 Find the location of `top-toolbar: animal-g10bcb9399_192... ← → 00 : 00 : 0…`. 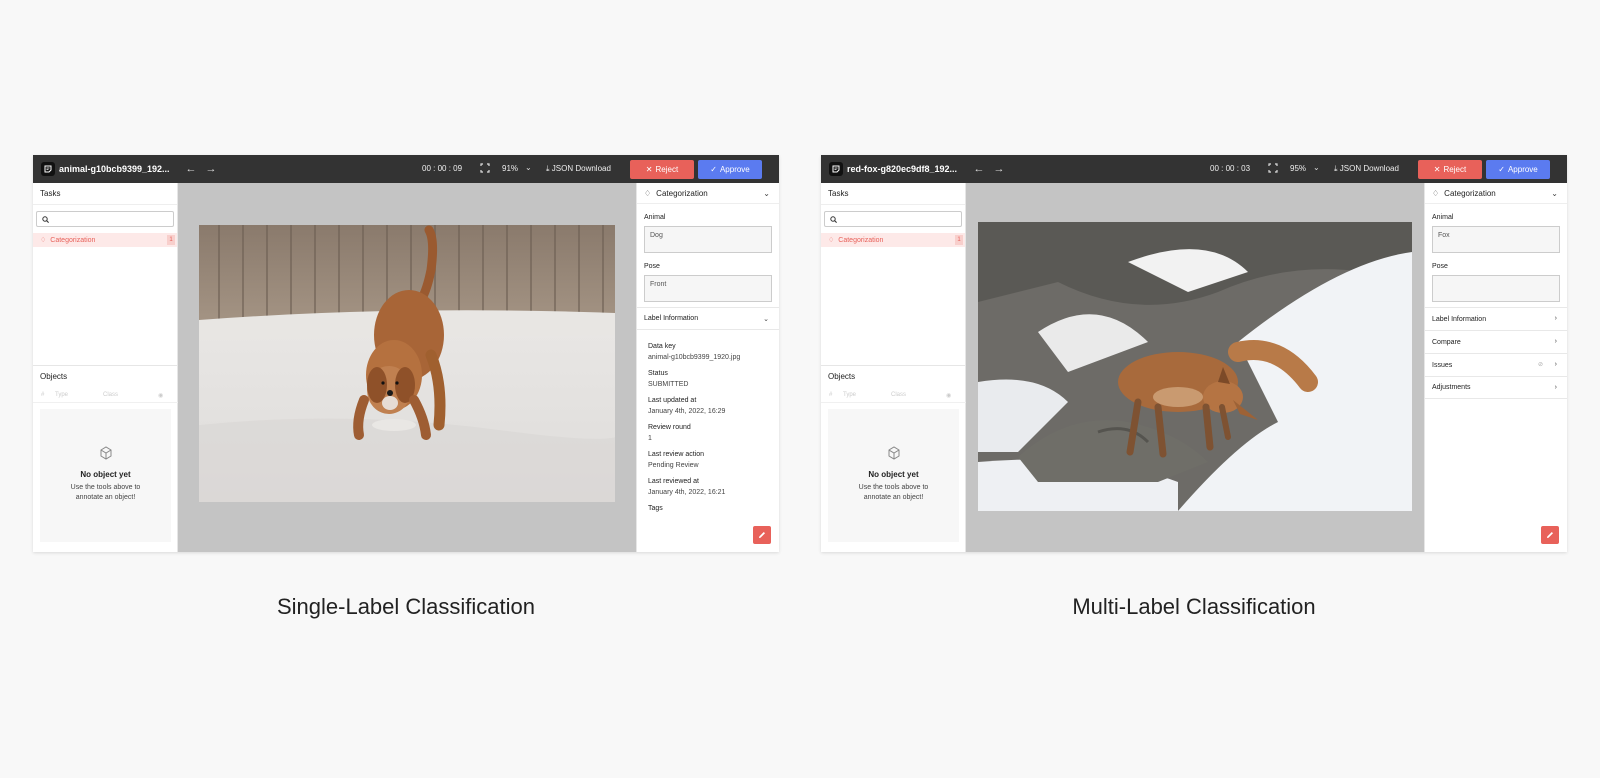

top-toolbar: animal-g10bcb9399_192... ← → 00 : 00 : 0… is located at coordinates (406, 169).